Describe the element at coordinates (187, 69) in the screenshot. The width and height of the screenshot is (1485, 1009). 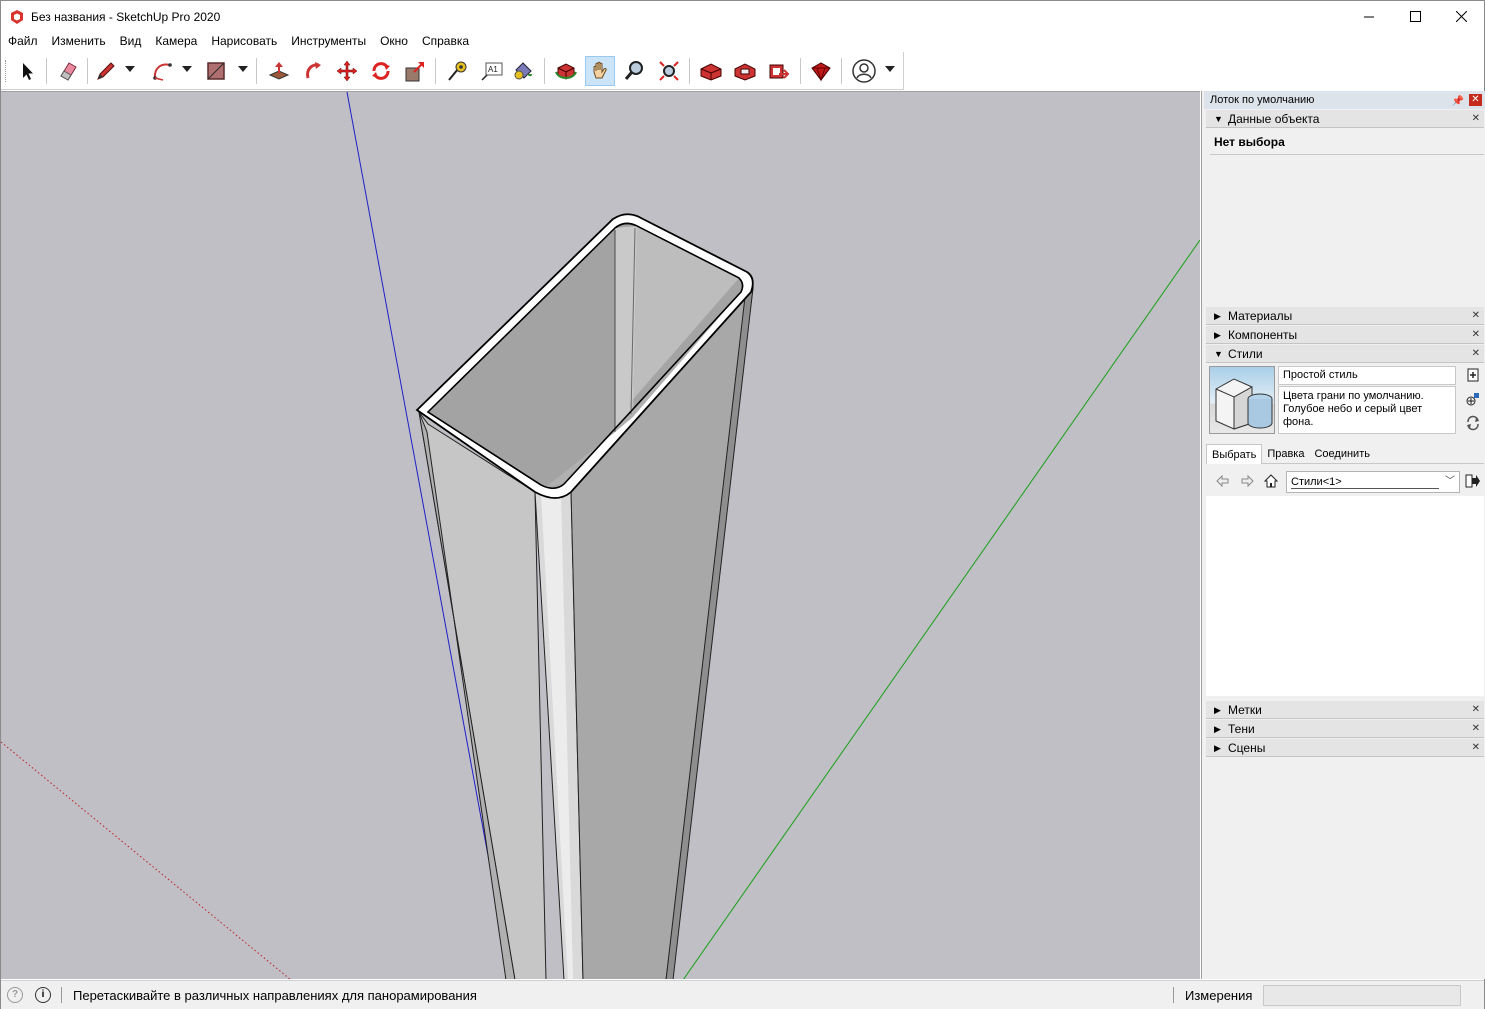
I see `arc-dropdown-arrow` at that location.